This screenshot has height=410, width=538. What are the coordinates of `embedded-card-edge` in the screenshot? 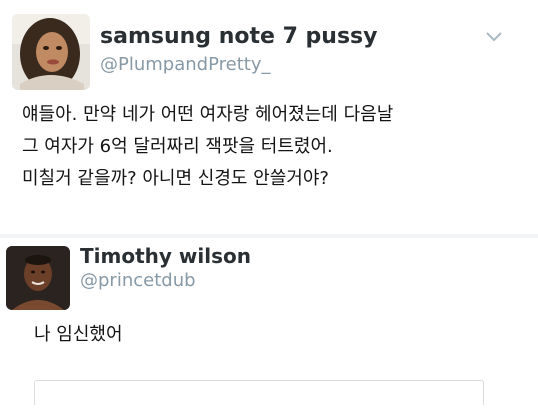 It's located at (269, 394).